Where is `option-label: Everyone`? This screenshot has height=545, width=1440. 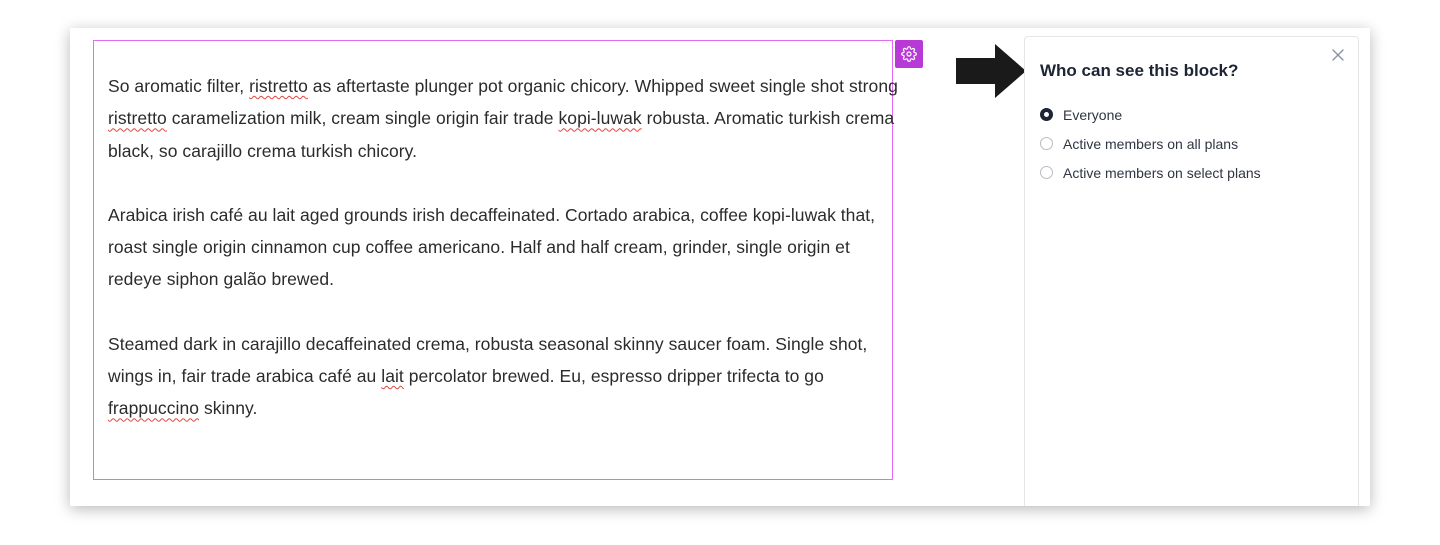 option-label: Everyone is located at coordinates (1093, 114).